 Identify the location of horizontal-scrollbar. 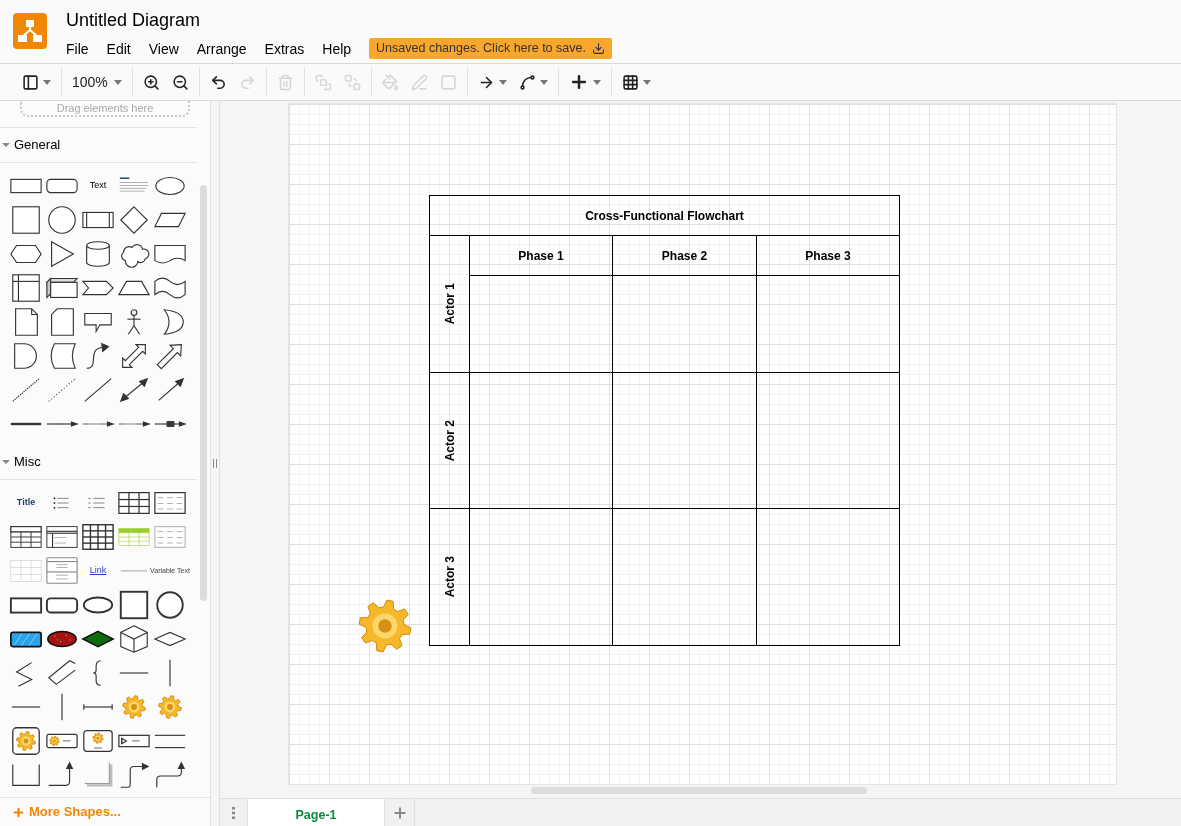
(699, 790).